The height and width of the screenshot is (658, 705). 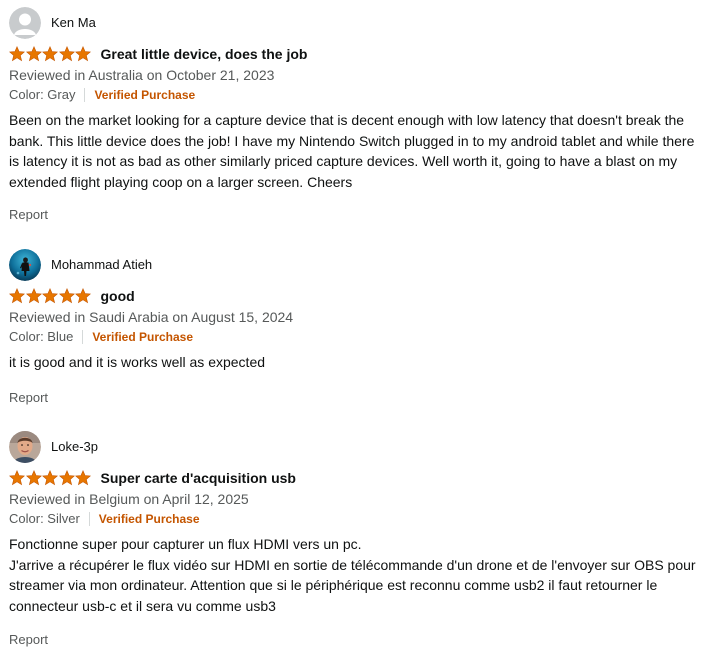 I want to click on product-variant: Color: Gray, so click(x=42, y=95).